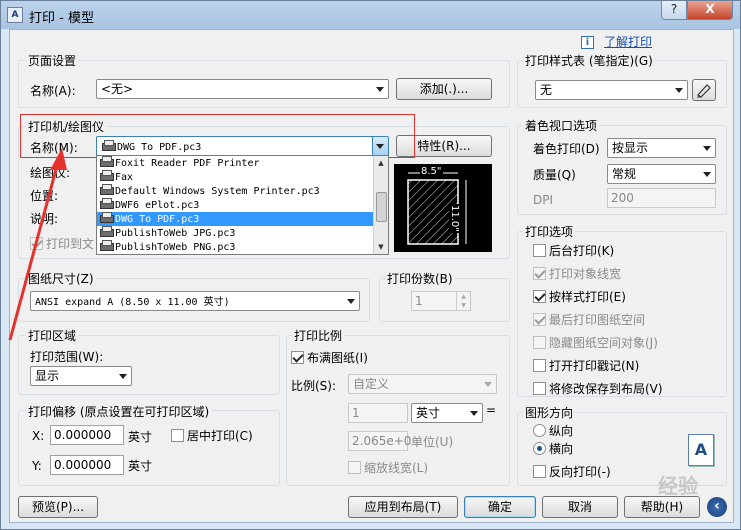  I want to click on orientation-label: 图形方向, so click(549, 412).